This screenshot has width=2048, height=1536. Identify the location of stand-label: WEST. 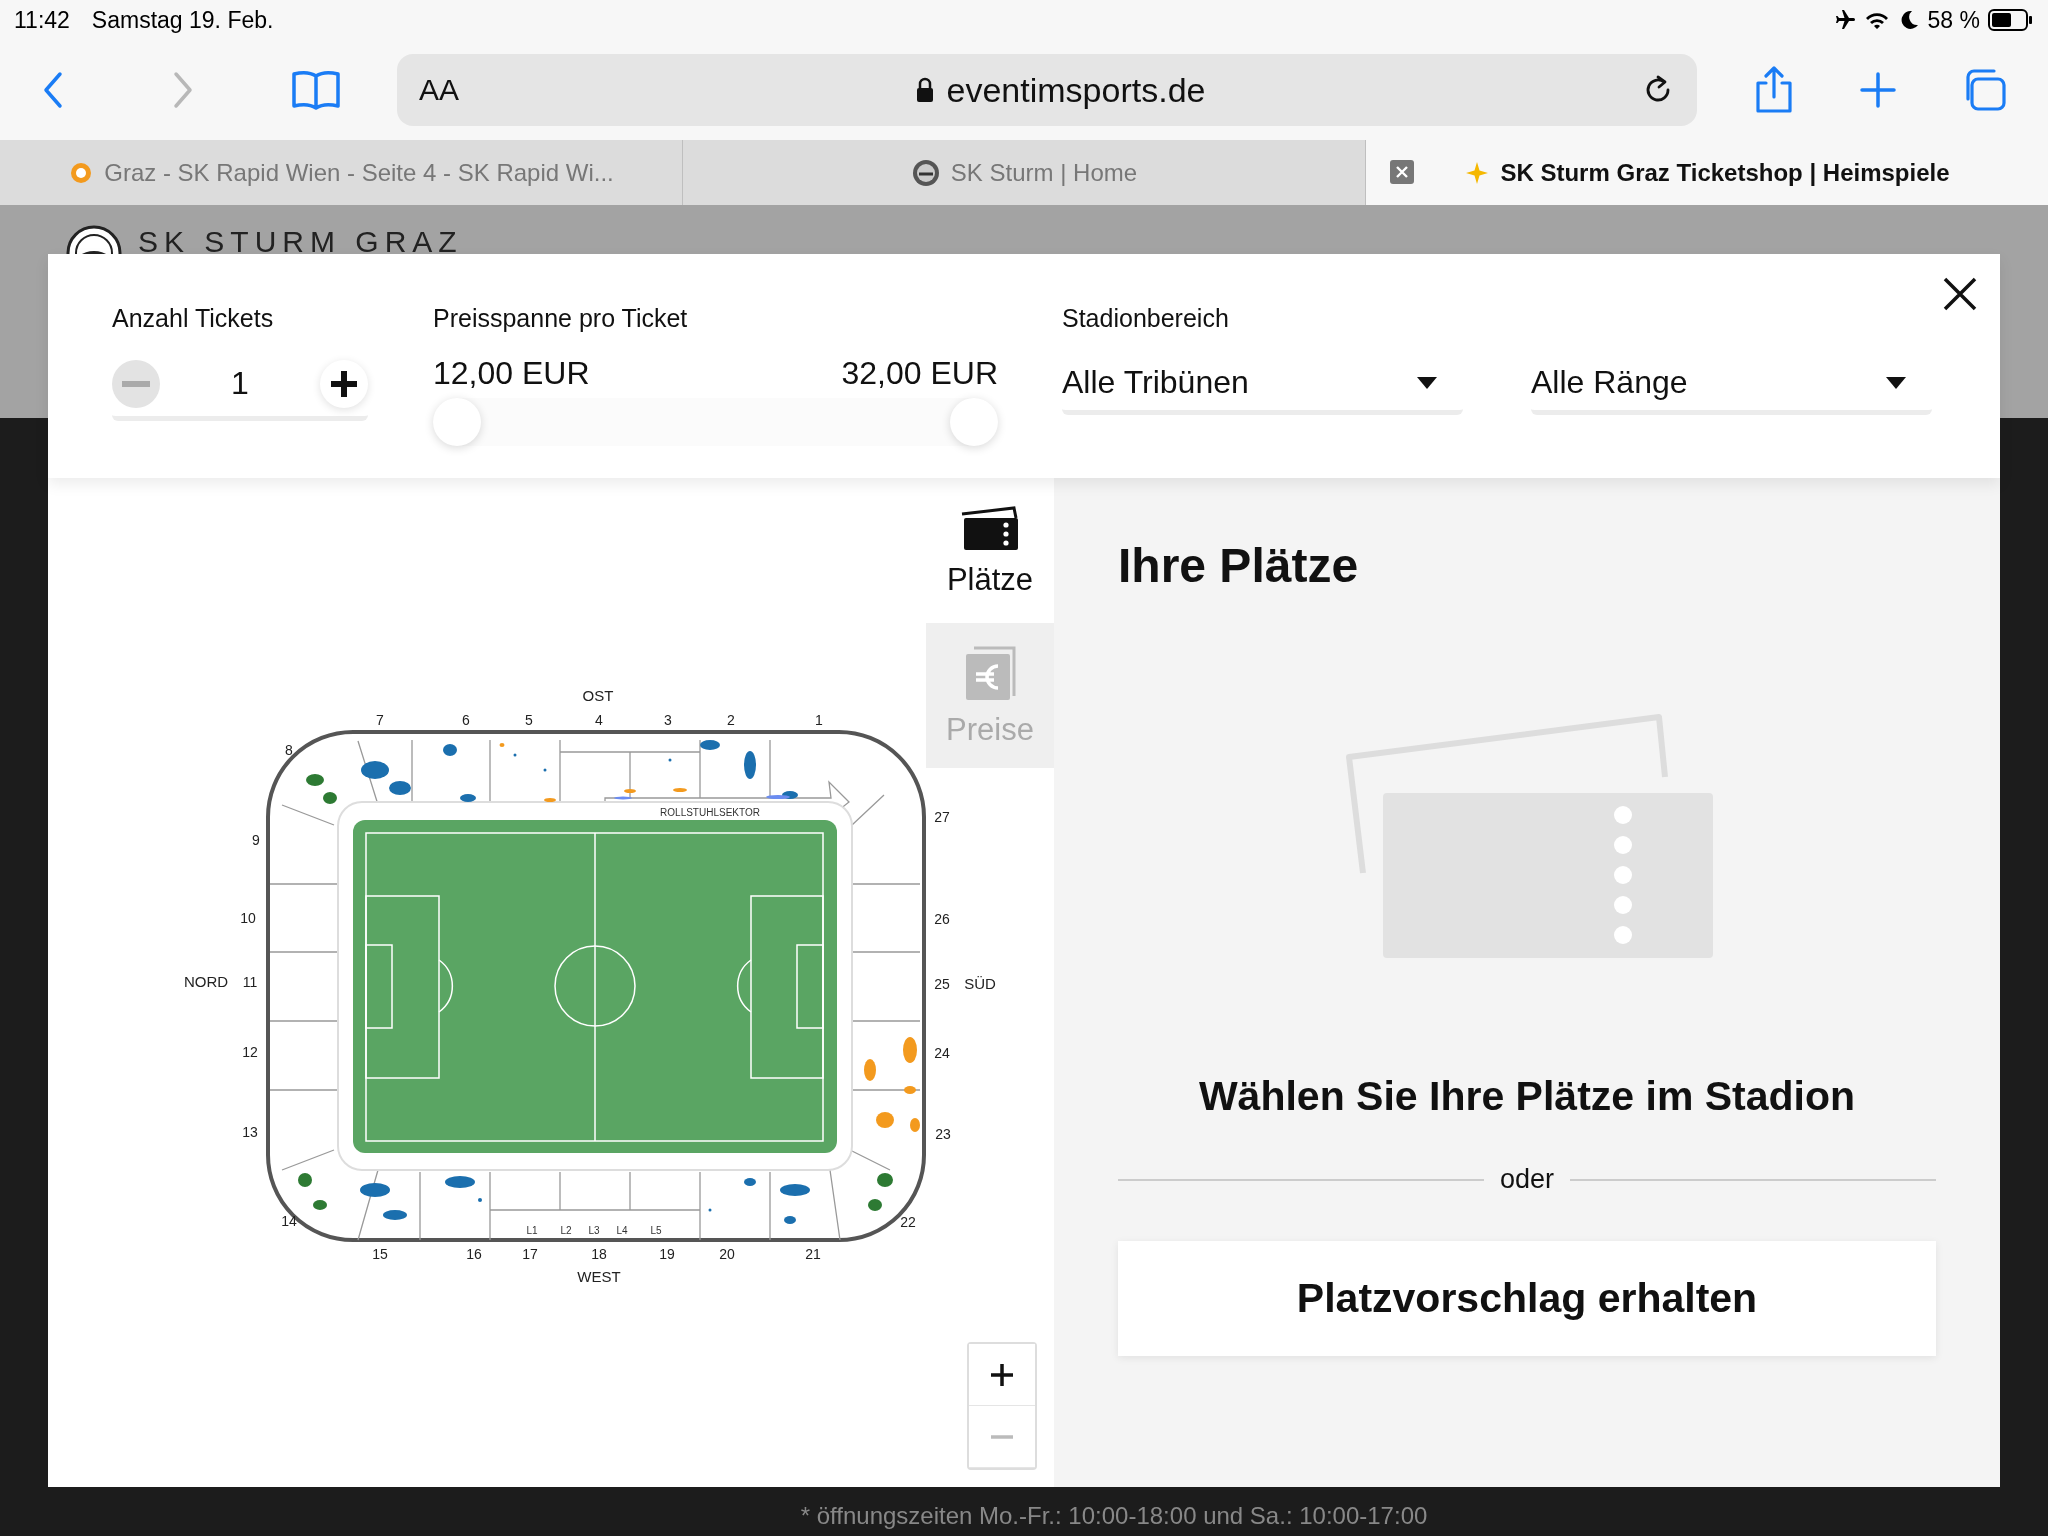
(599, 1276).